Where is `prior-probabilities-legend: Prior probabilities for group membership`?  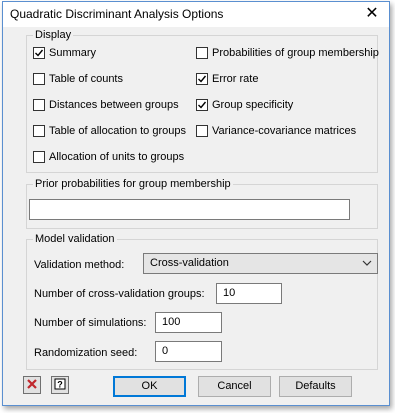
prior-probabilities-legend: Prior probabilities for group membership is located at coordinates (133, 184).